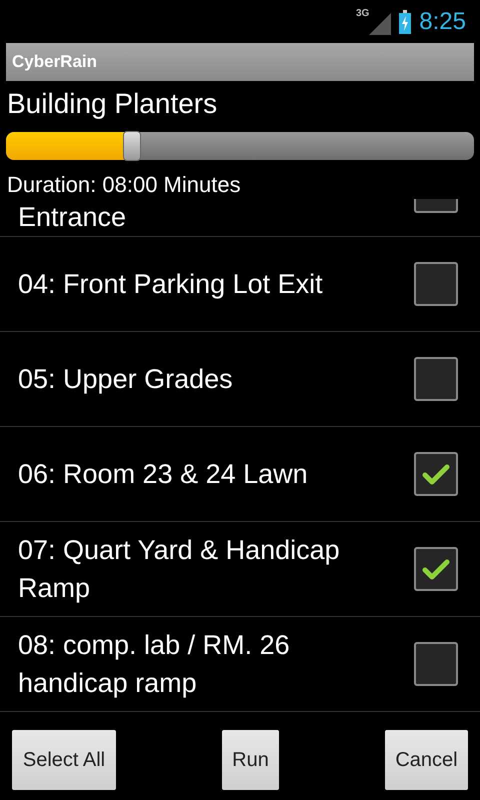  Describe the element at coordinates (55, 62) in the screenshot. I see `window-title: CyberRain` at that location.